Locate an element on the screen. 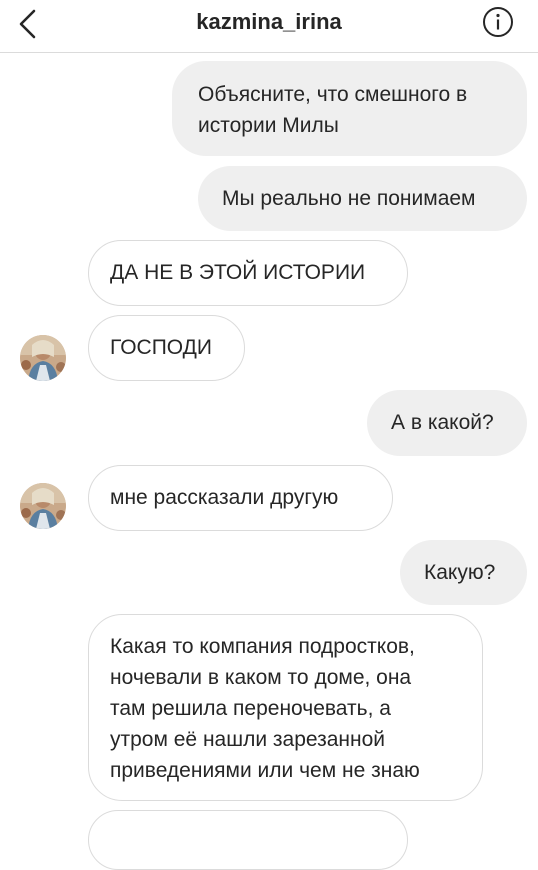  outgoing-message-bubble: А в какой? is located at coordinates (447, 423).